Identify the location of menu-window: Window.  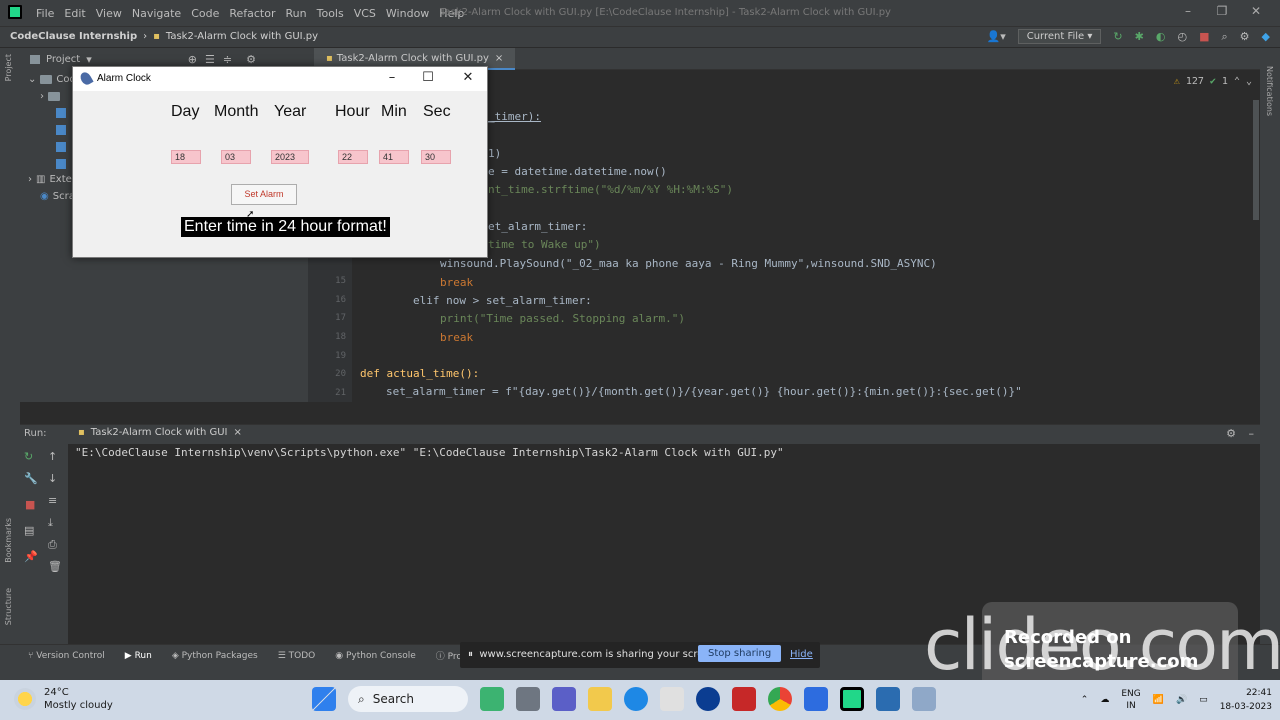
(407, 13).